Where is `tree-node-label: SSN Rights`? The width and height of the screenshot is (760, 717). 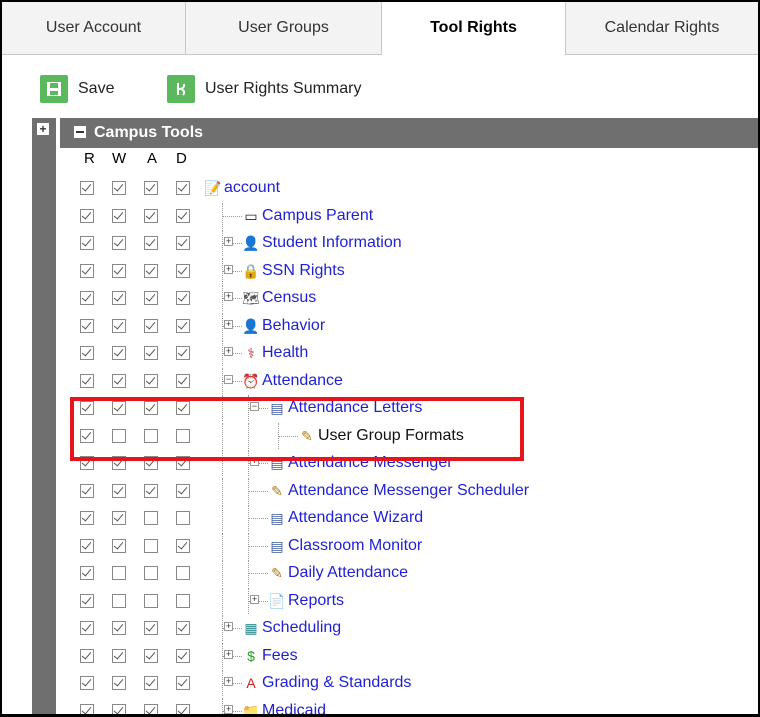 tree-node-label: SSN Rights is located at coordinates (303, 271).